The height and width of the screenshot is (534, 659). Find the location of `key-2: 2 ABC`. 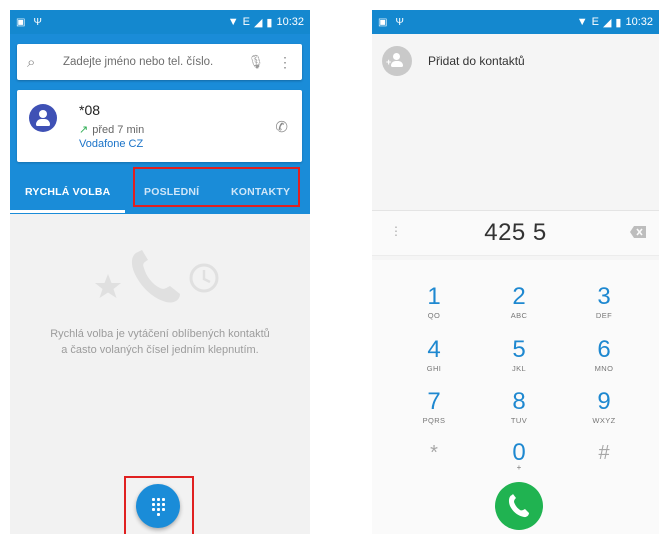

key-2: 2 ABC is located at coordinates (519, 302).